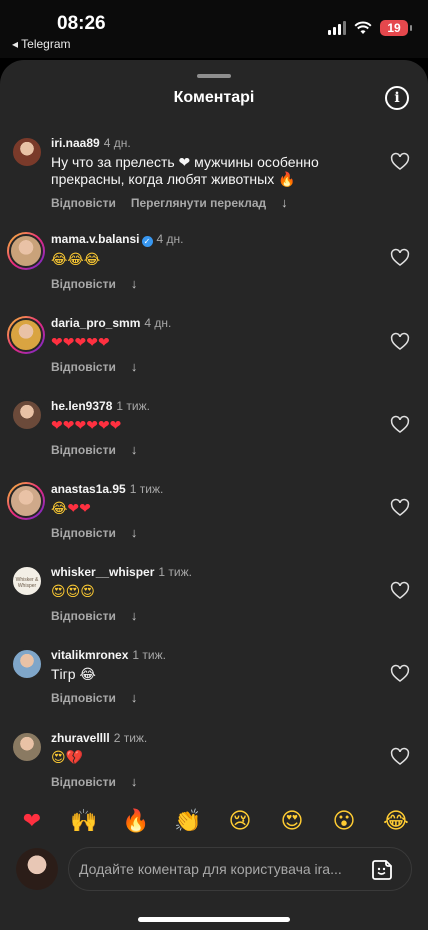 The width and height of the screenshot is (428, 930). I want to click on comment-composer, so click(240, 869).